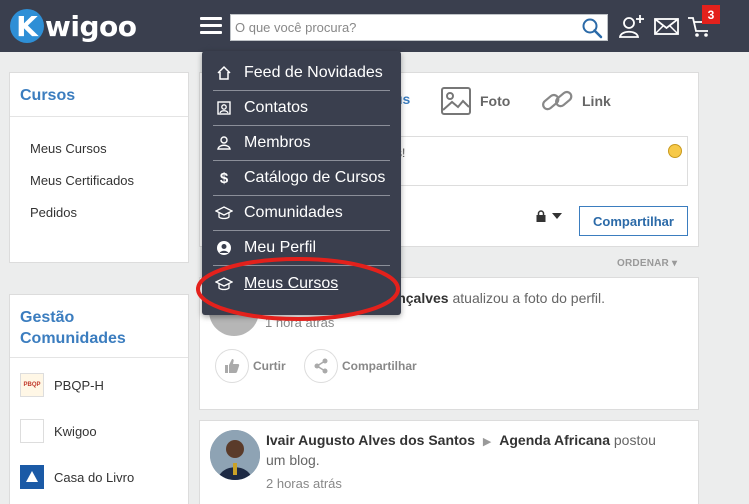 This screenshot has height=504, width=749. What do you see at coordinates (674, 263) in the screenshot?
I see `caret-down-icon: ▾` at bounding box center [674, 263].